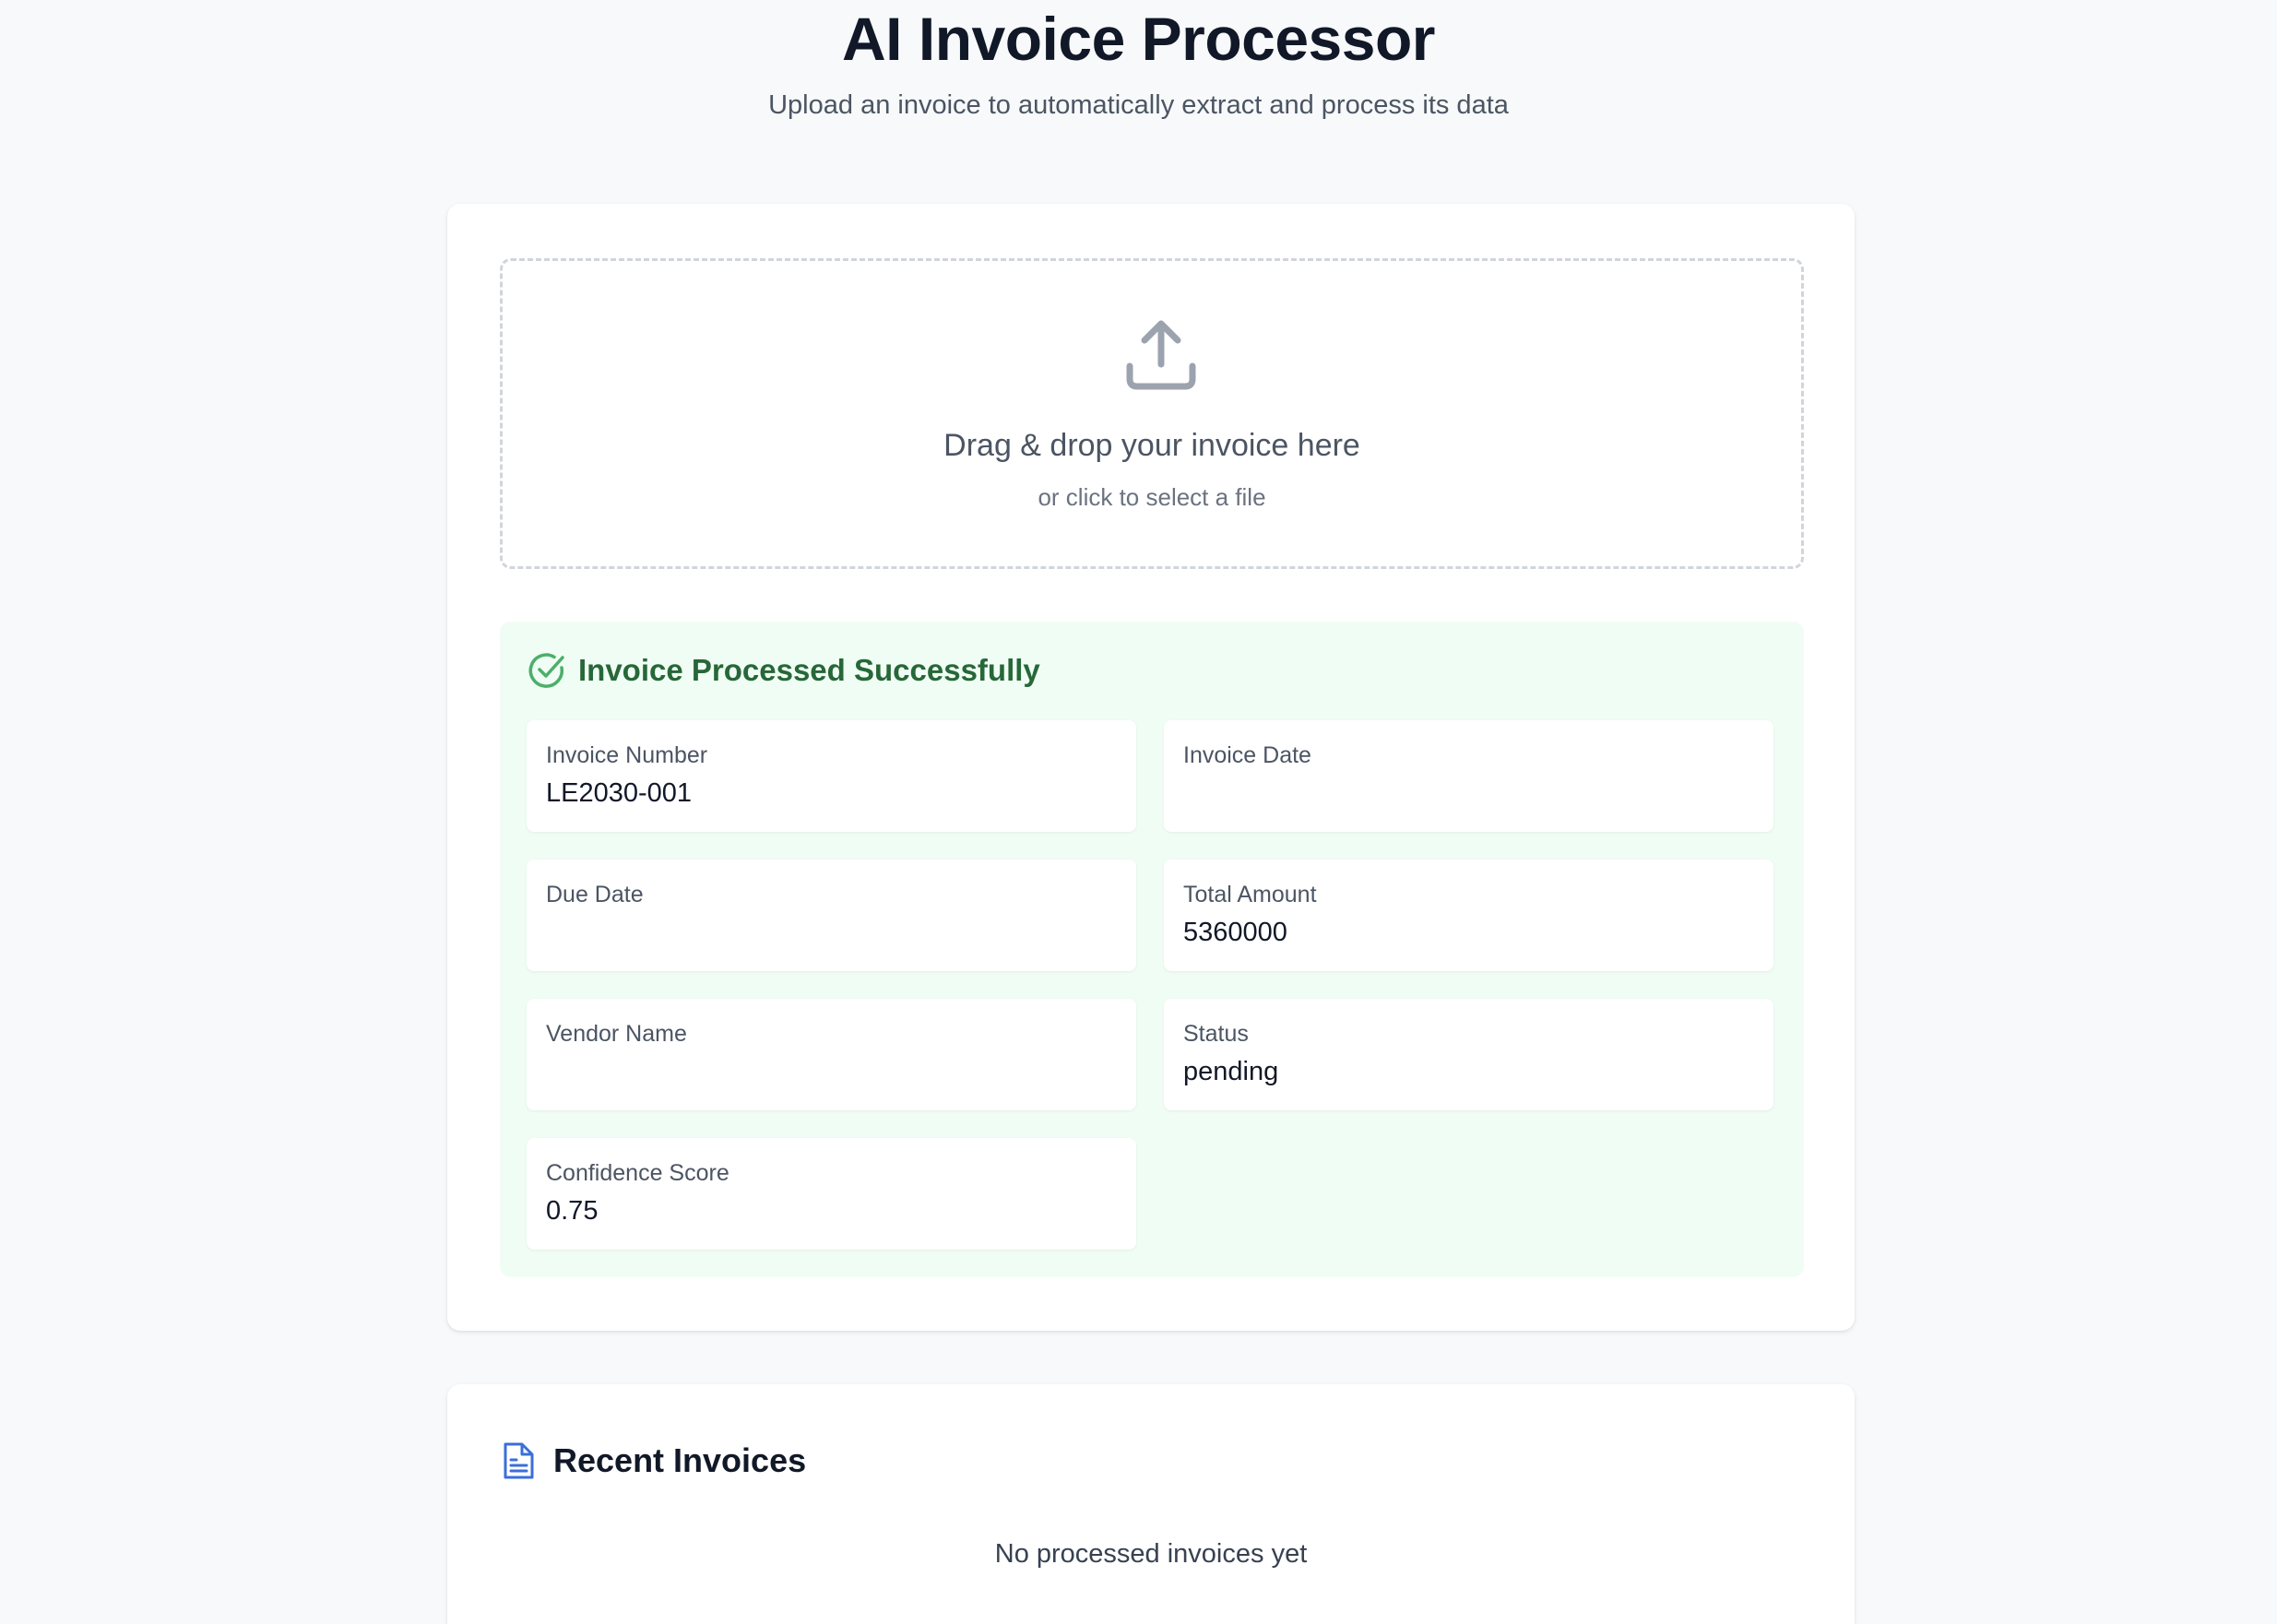  I want to click on field-label: Invoice Number, so click(627, 755).